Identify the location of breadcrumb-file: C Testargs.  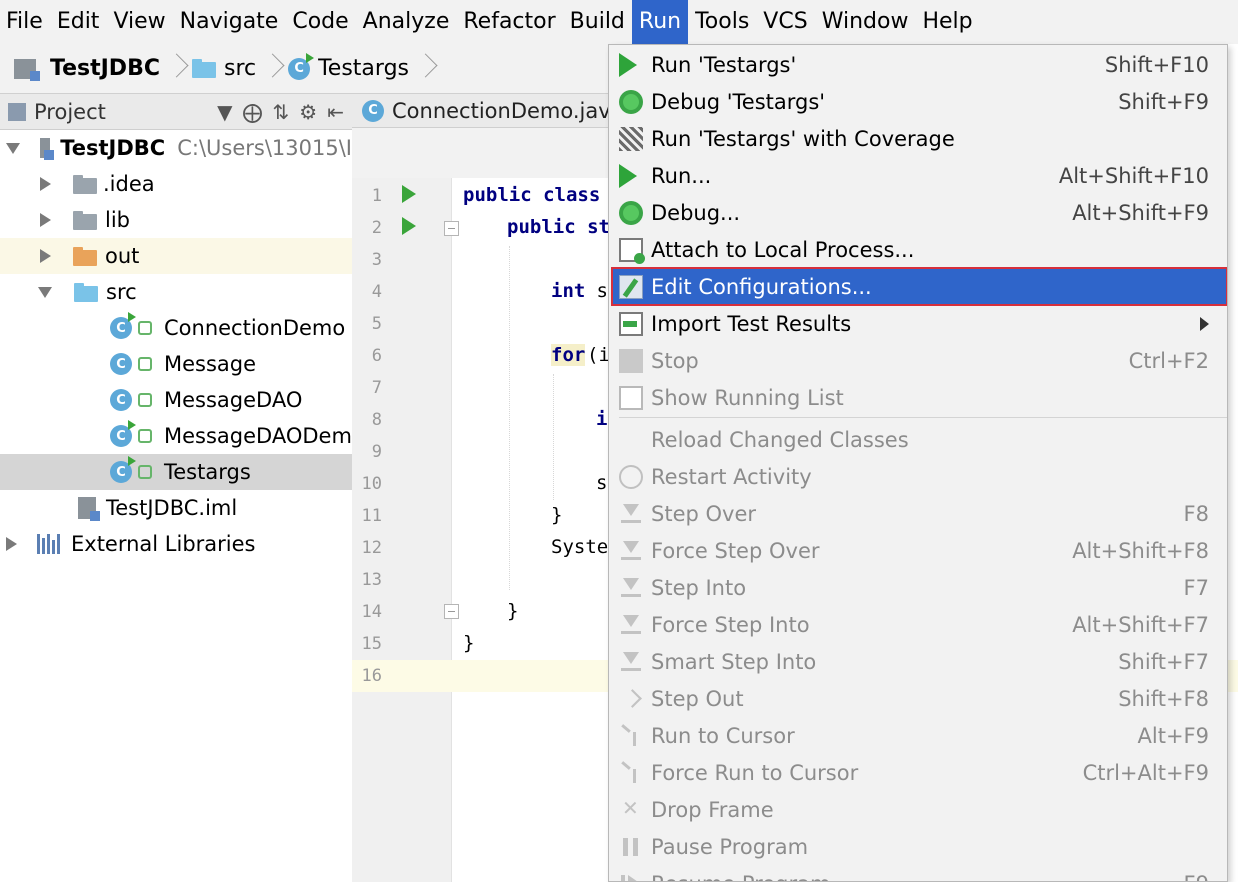
(348, 66).